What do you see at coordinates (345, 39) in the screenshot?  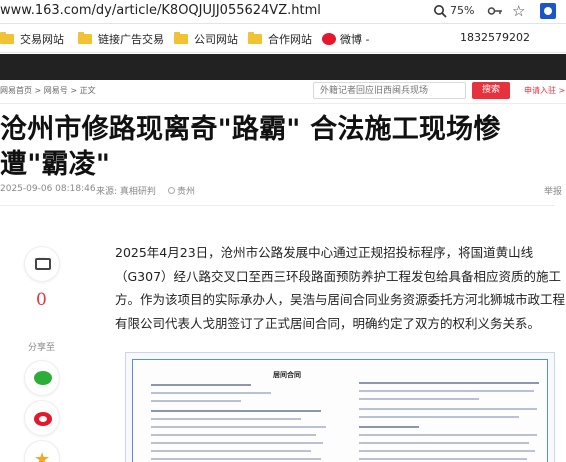 I see `bookmark-item: 微博 -` at bounding box center [345, 39].